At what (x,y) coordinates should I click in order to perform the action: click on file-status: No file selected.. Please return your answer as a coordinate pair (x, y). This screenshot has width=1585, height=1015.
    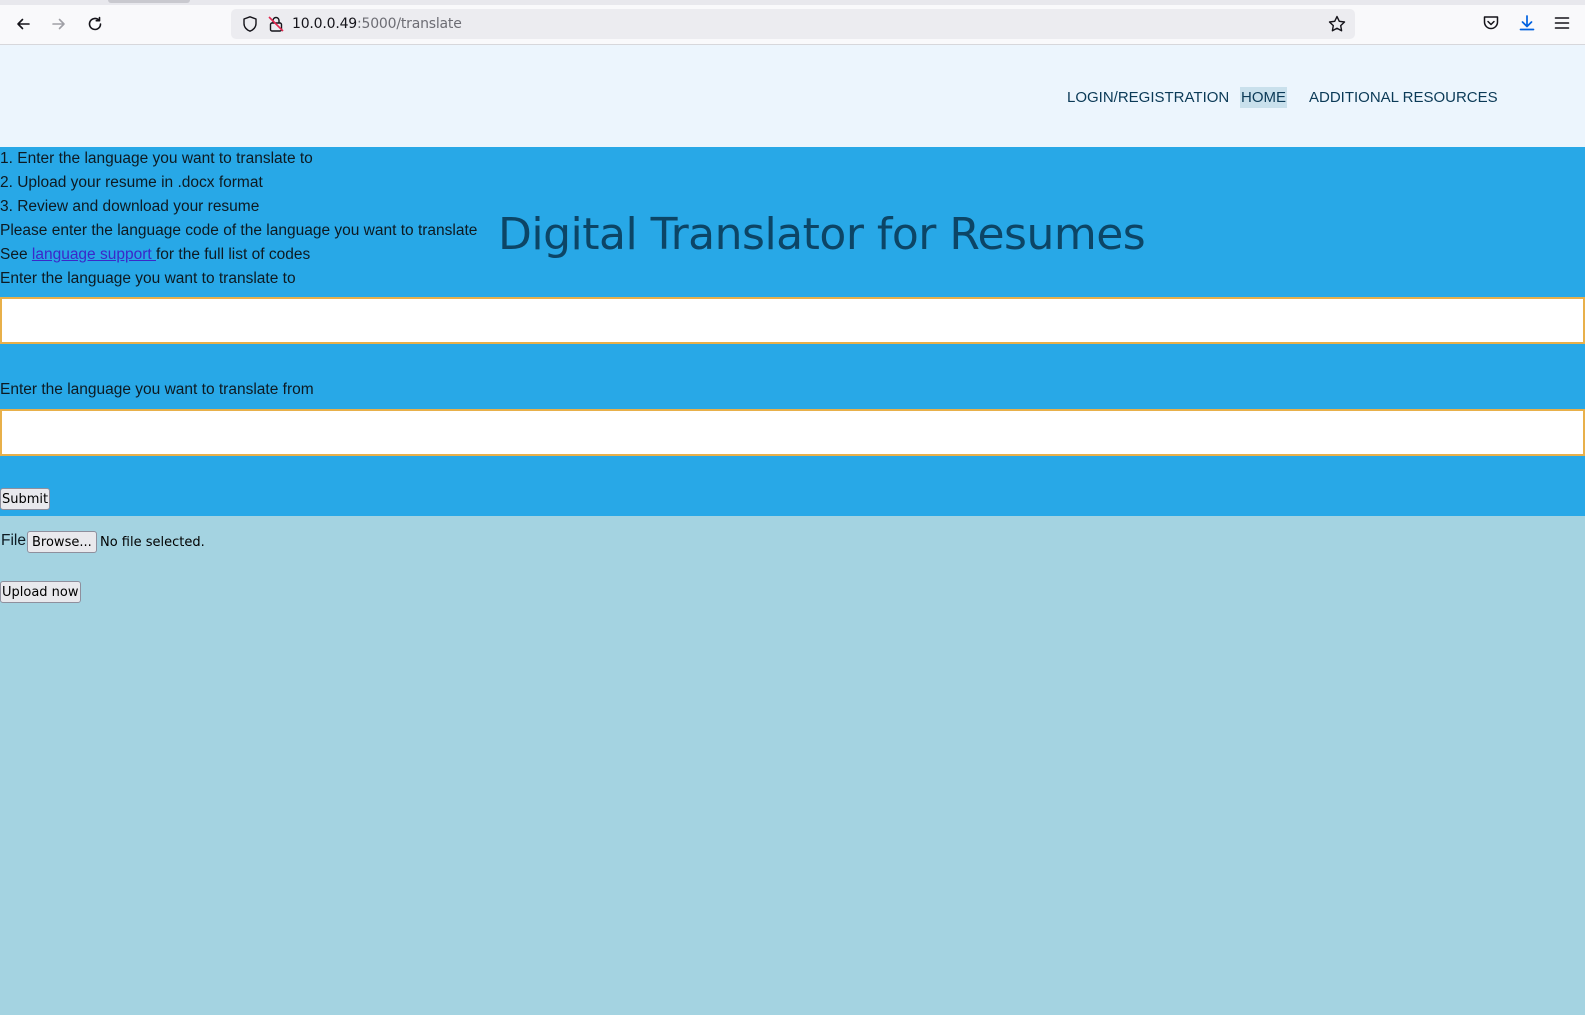
    Looking at the image, I should click on (152, 542).